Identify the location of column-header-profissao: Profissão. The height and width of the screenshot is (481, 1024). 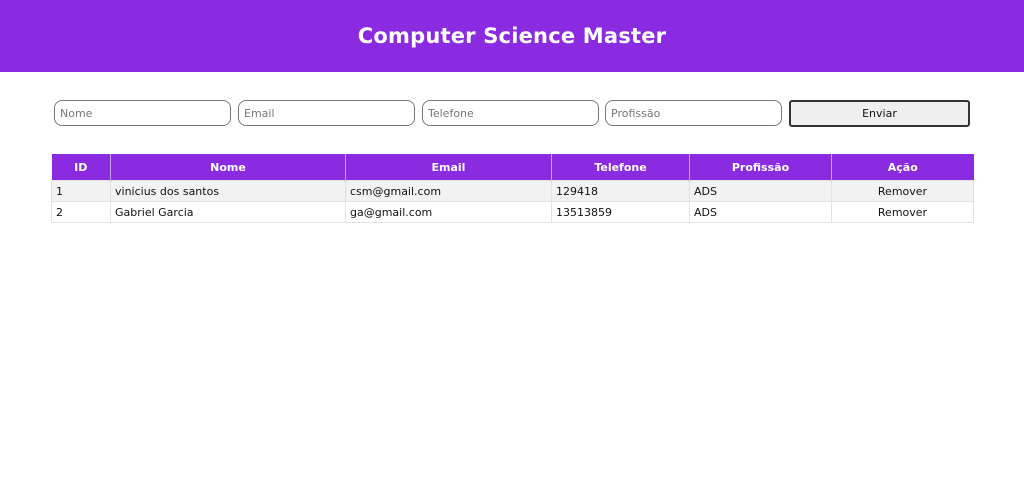
(760, 167).